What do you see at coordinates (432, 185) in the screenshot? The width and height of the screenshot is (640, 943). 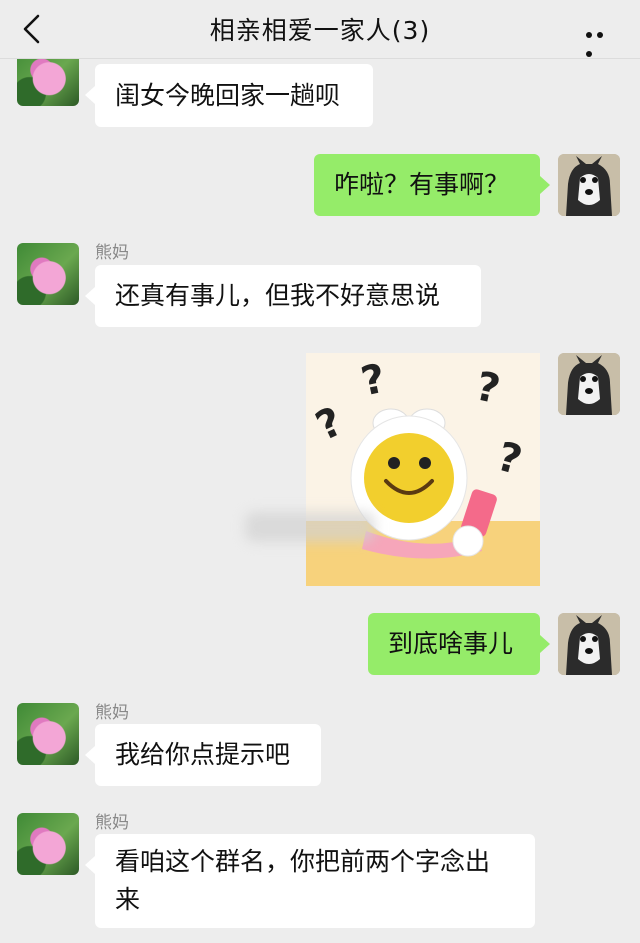 I see `message-bubble: 咋啦？有事啊？` at bounding box center [432, 185].